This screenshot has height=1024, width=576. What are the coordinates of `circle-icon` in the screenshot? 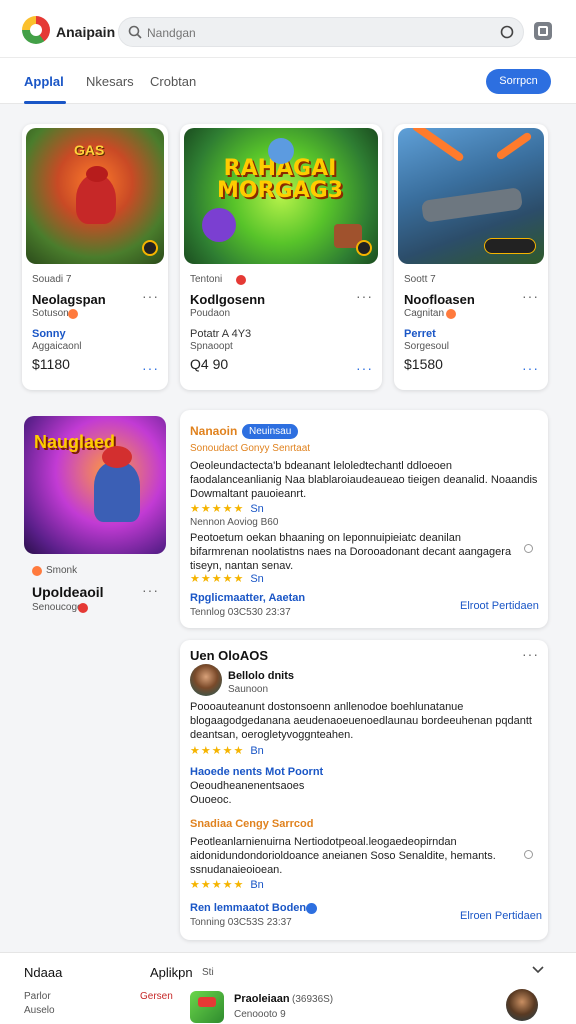 It's located at (507, 32).